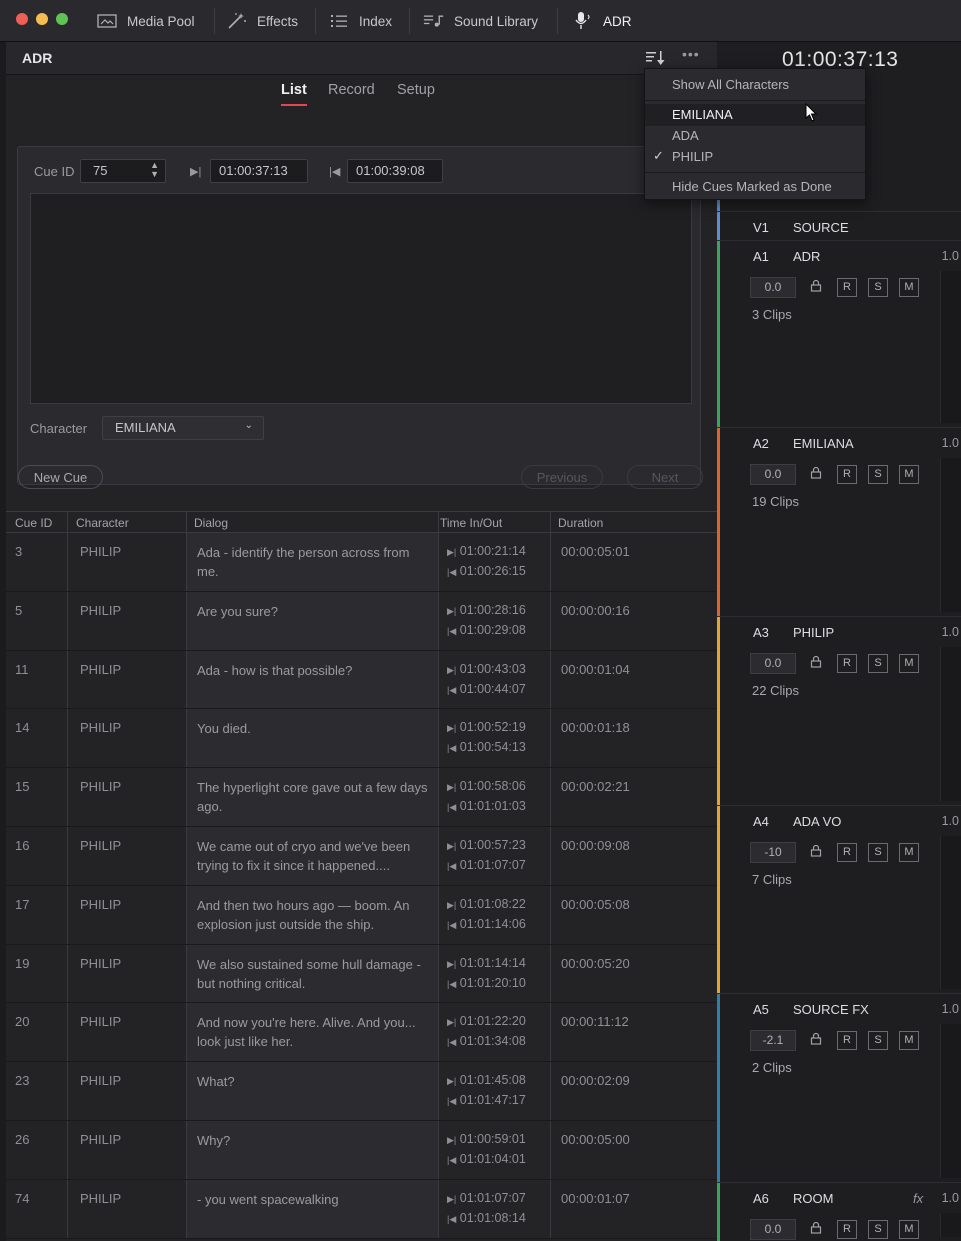 This screenshot has width=961, height=1241. Describe the element at coordinates (950, 443) in the screenshot. I see `track-volume: 1.0` at that location.